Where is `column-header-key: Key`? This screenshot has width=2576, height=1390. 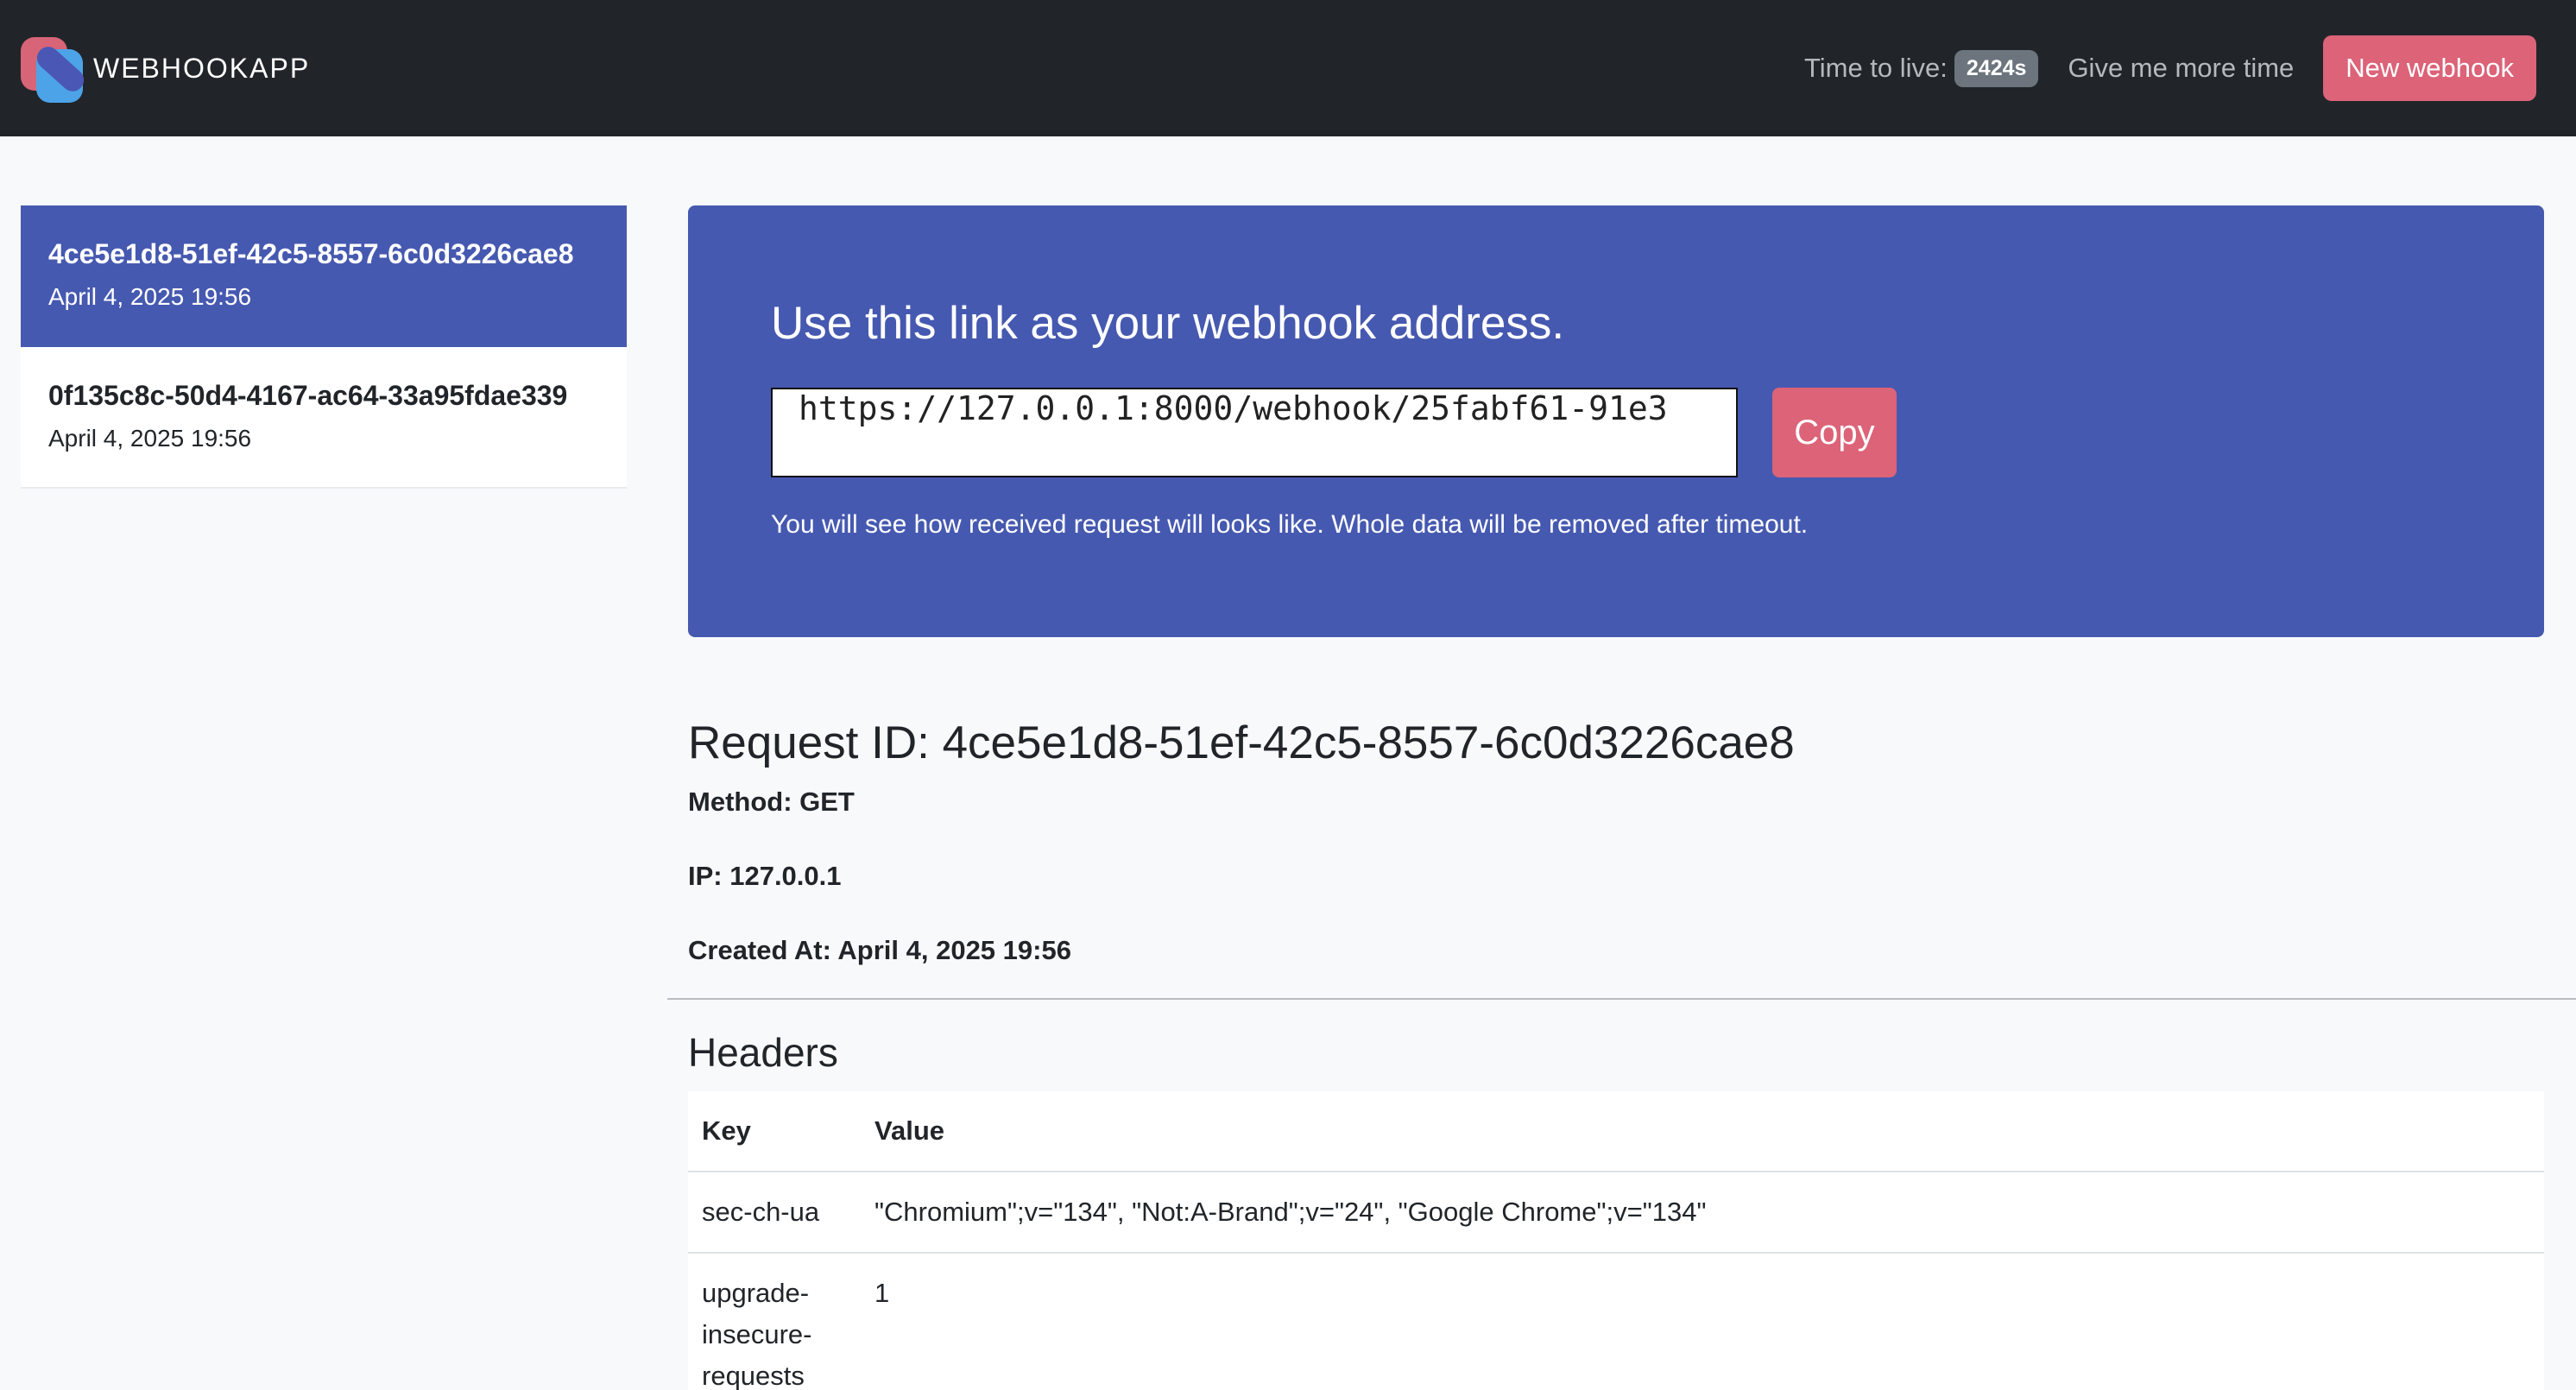
column-header-key: Key is located at coordinates (774, 1131).